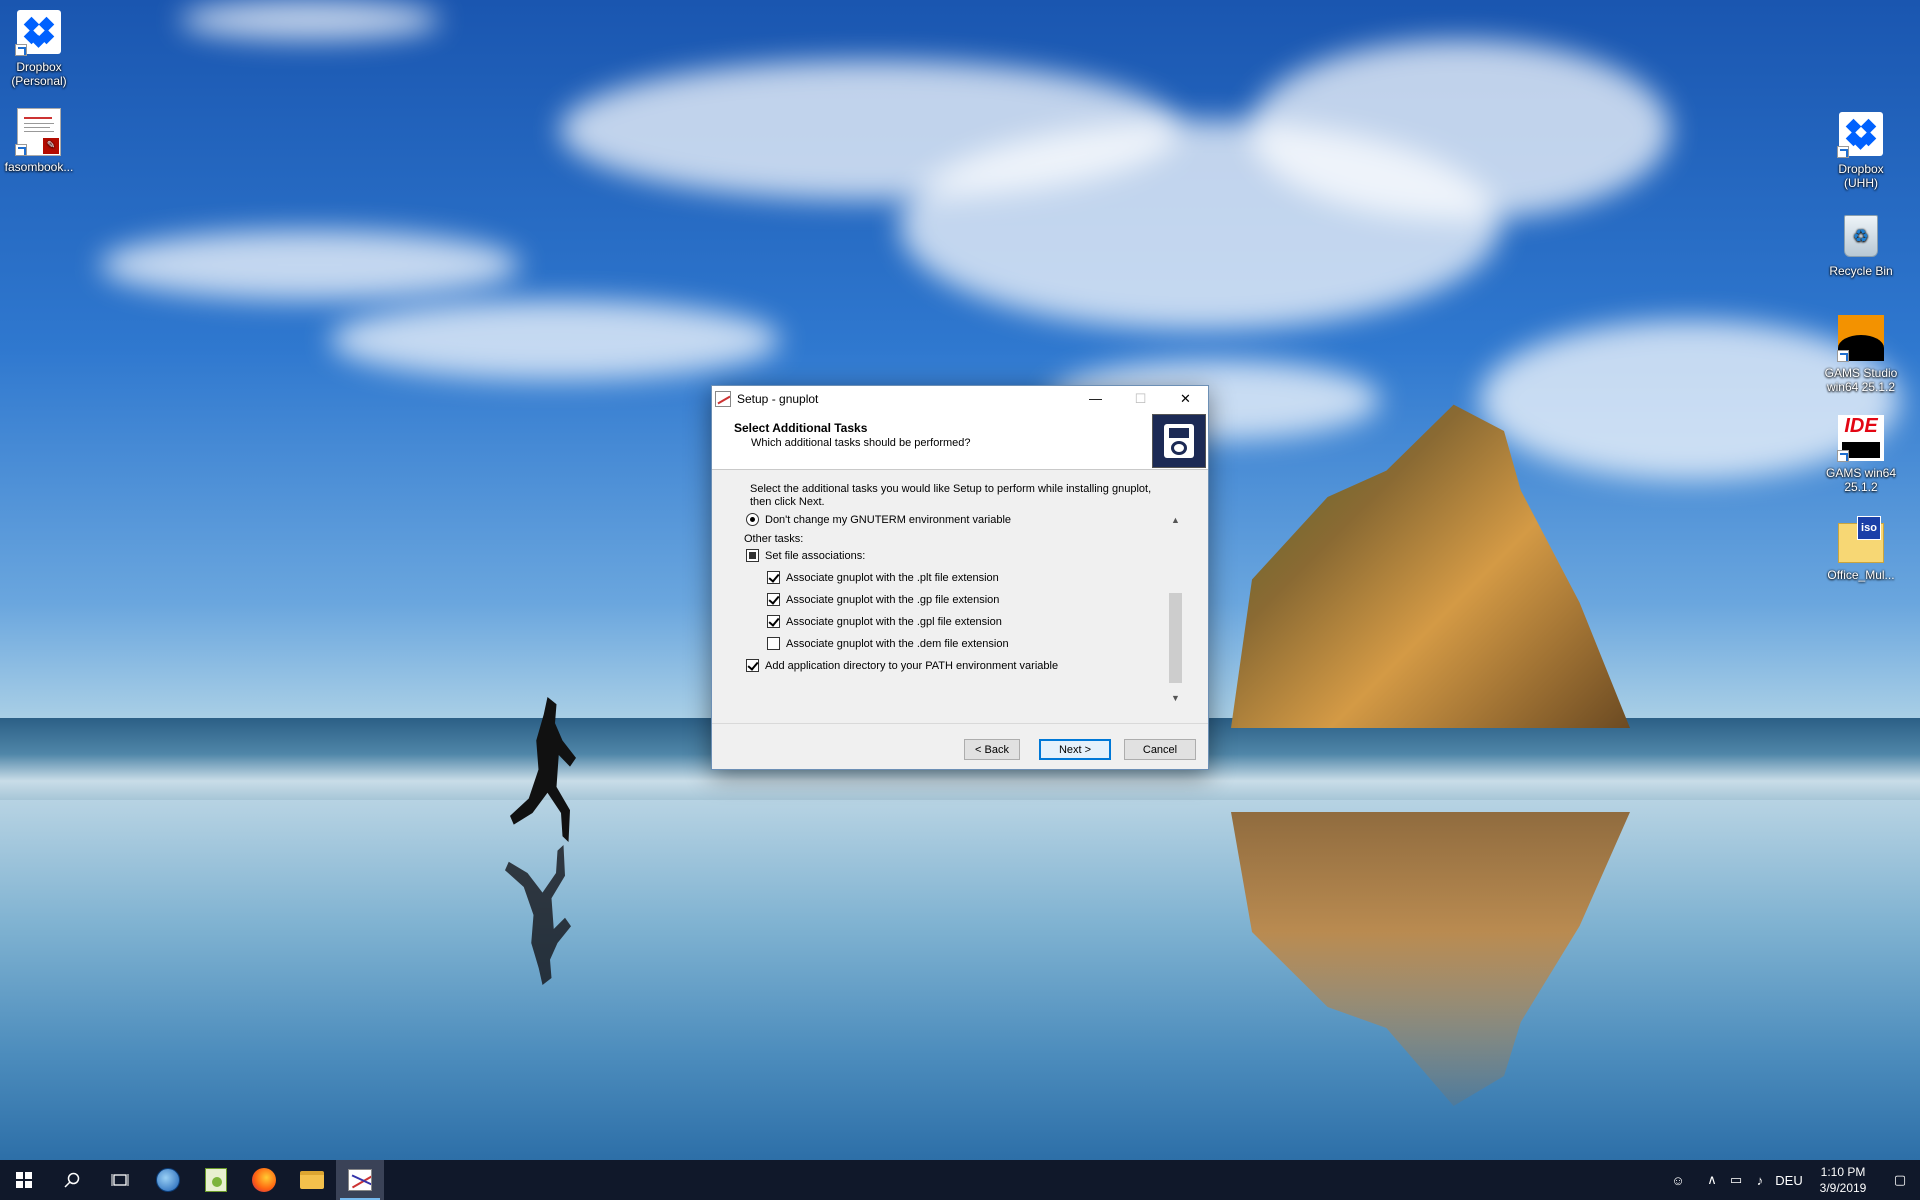  What do you see at coordinates (1678, 1180) in the screenshot?
I see `people-icon: ☺` at bounding box center [1678, 1180].